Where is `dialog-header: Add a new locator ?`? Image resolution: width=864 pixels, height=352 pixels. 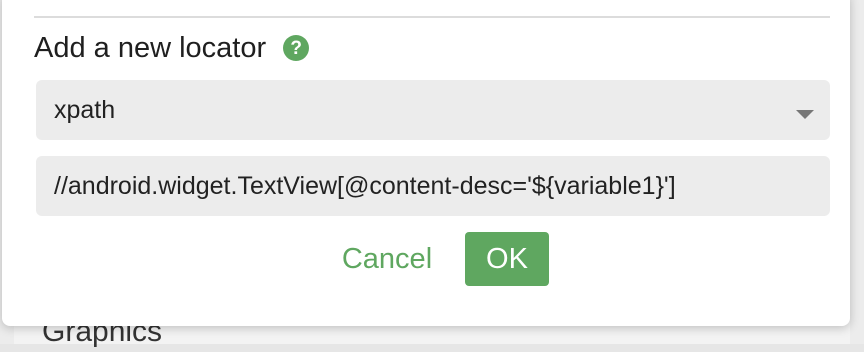 dialog-header: Add a new locator ? is located at coordinates (172, 48).